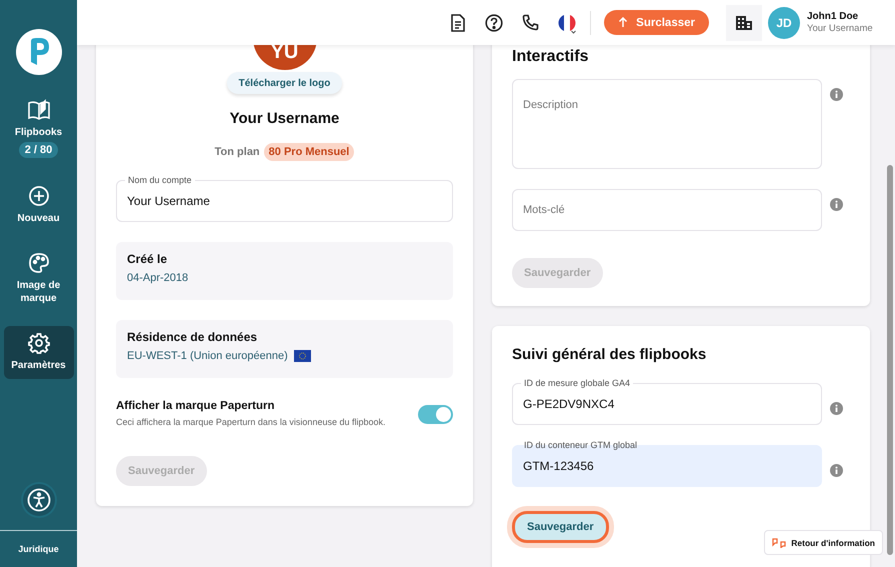 The height and width of the screenshot is (567, 895). I want to click on logo-icon, so click(39, 52).